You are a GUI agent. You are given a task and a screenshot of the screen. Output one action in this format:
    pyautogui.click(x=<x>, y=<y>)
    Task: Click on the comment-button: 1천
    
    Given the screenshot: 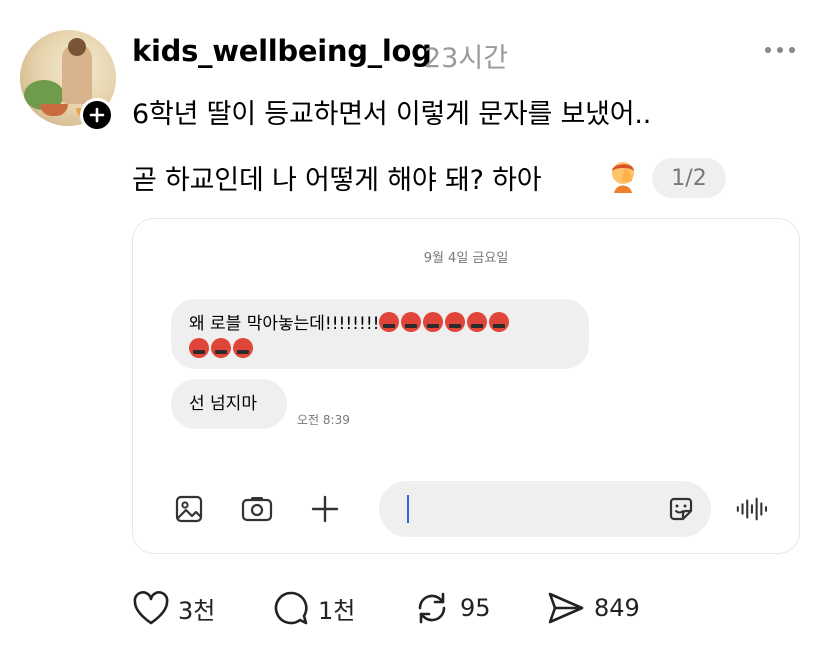 What is the action you would take?
    pyautogui.click(x=313, y=608)
    